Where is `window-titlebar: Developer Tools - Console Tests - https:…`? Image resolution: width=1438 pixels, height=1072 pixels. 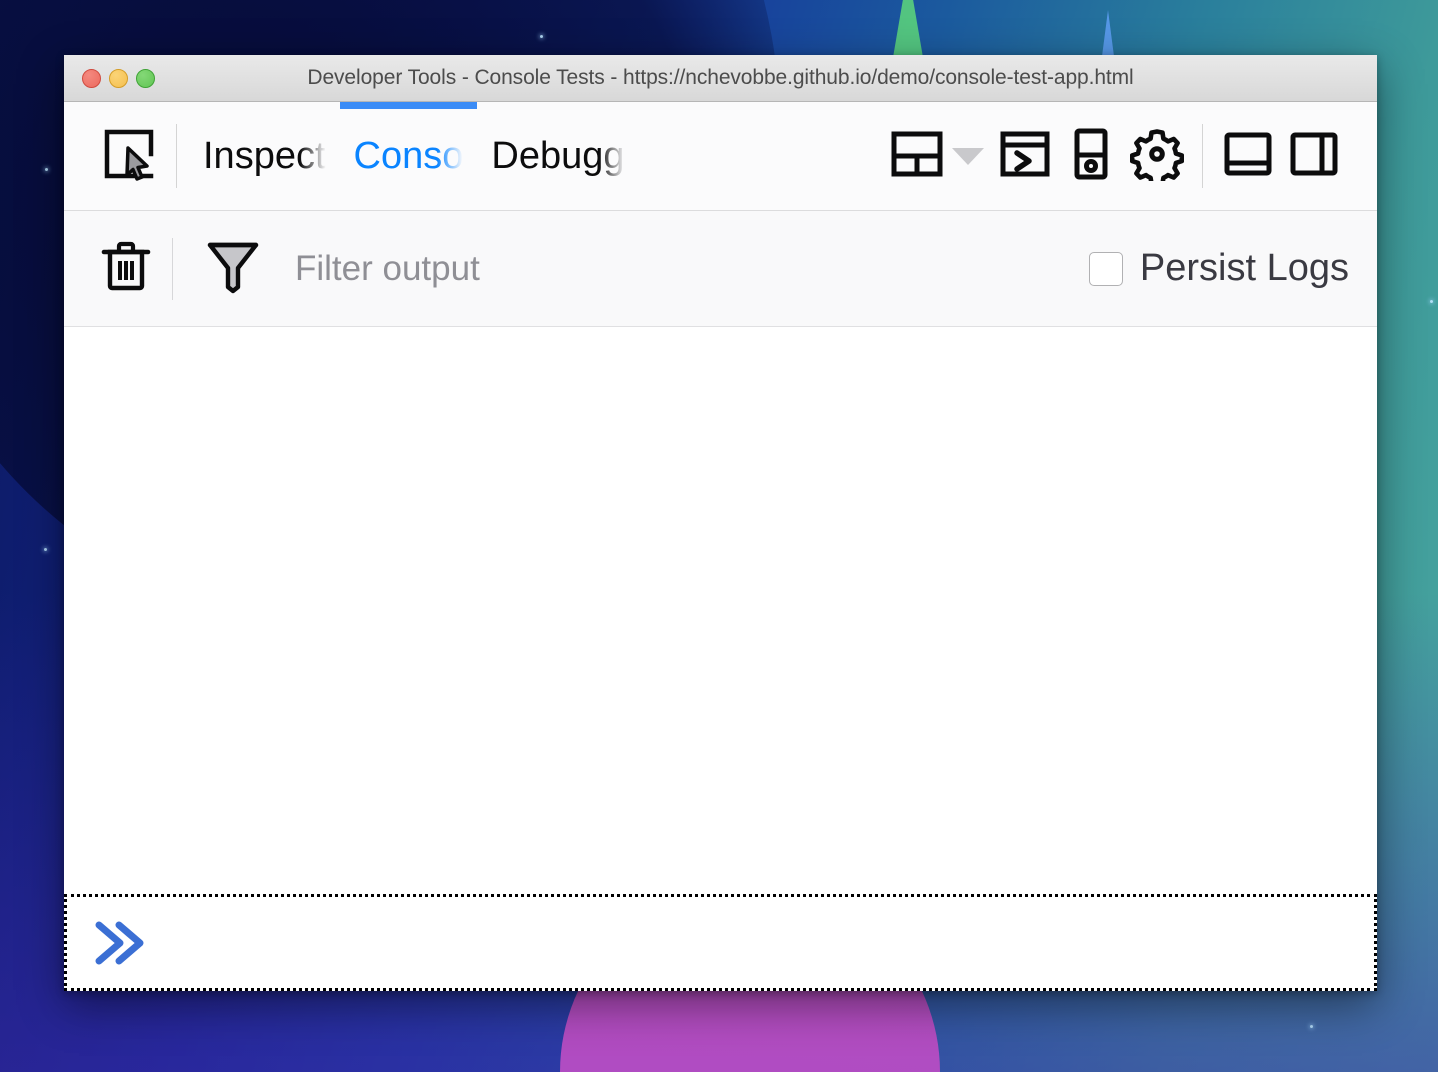
window-titlebar: Developer Tools - Console Tests - https:… is located at coordinates (720, 78).